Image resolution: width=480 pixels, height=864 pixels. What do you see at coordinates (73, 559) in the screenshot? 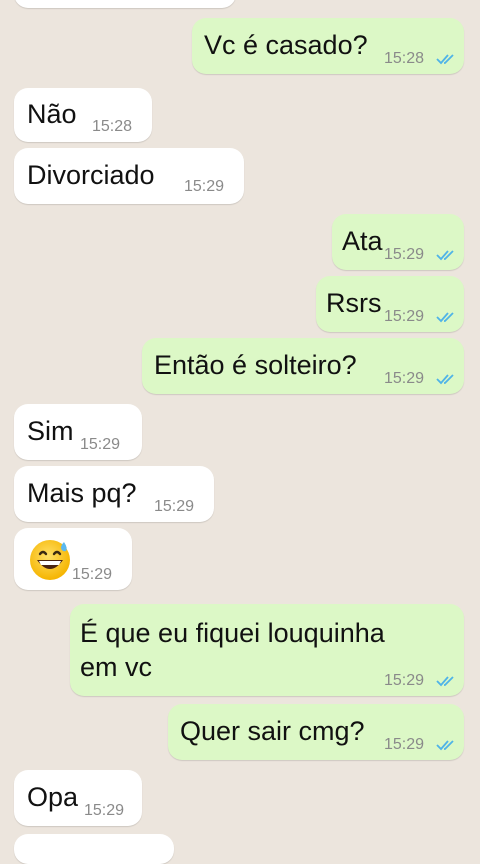
I see `message-bubble-incoming-emoji: 15:29` at bounding box center [73, 559].